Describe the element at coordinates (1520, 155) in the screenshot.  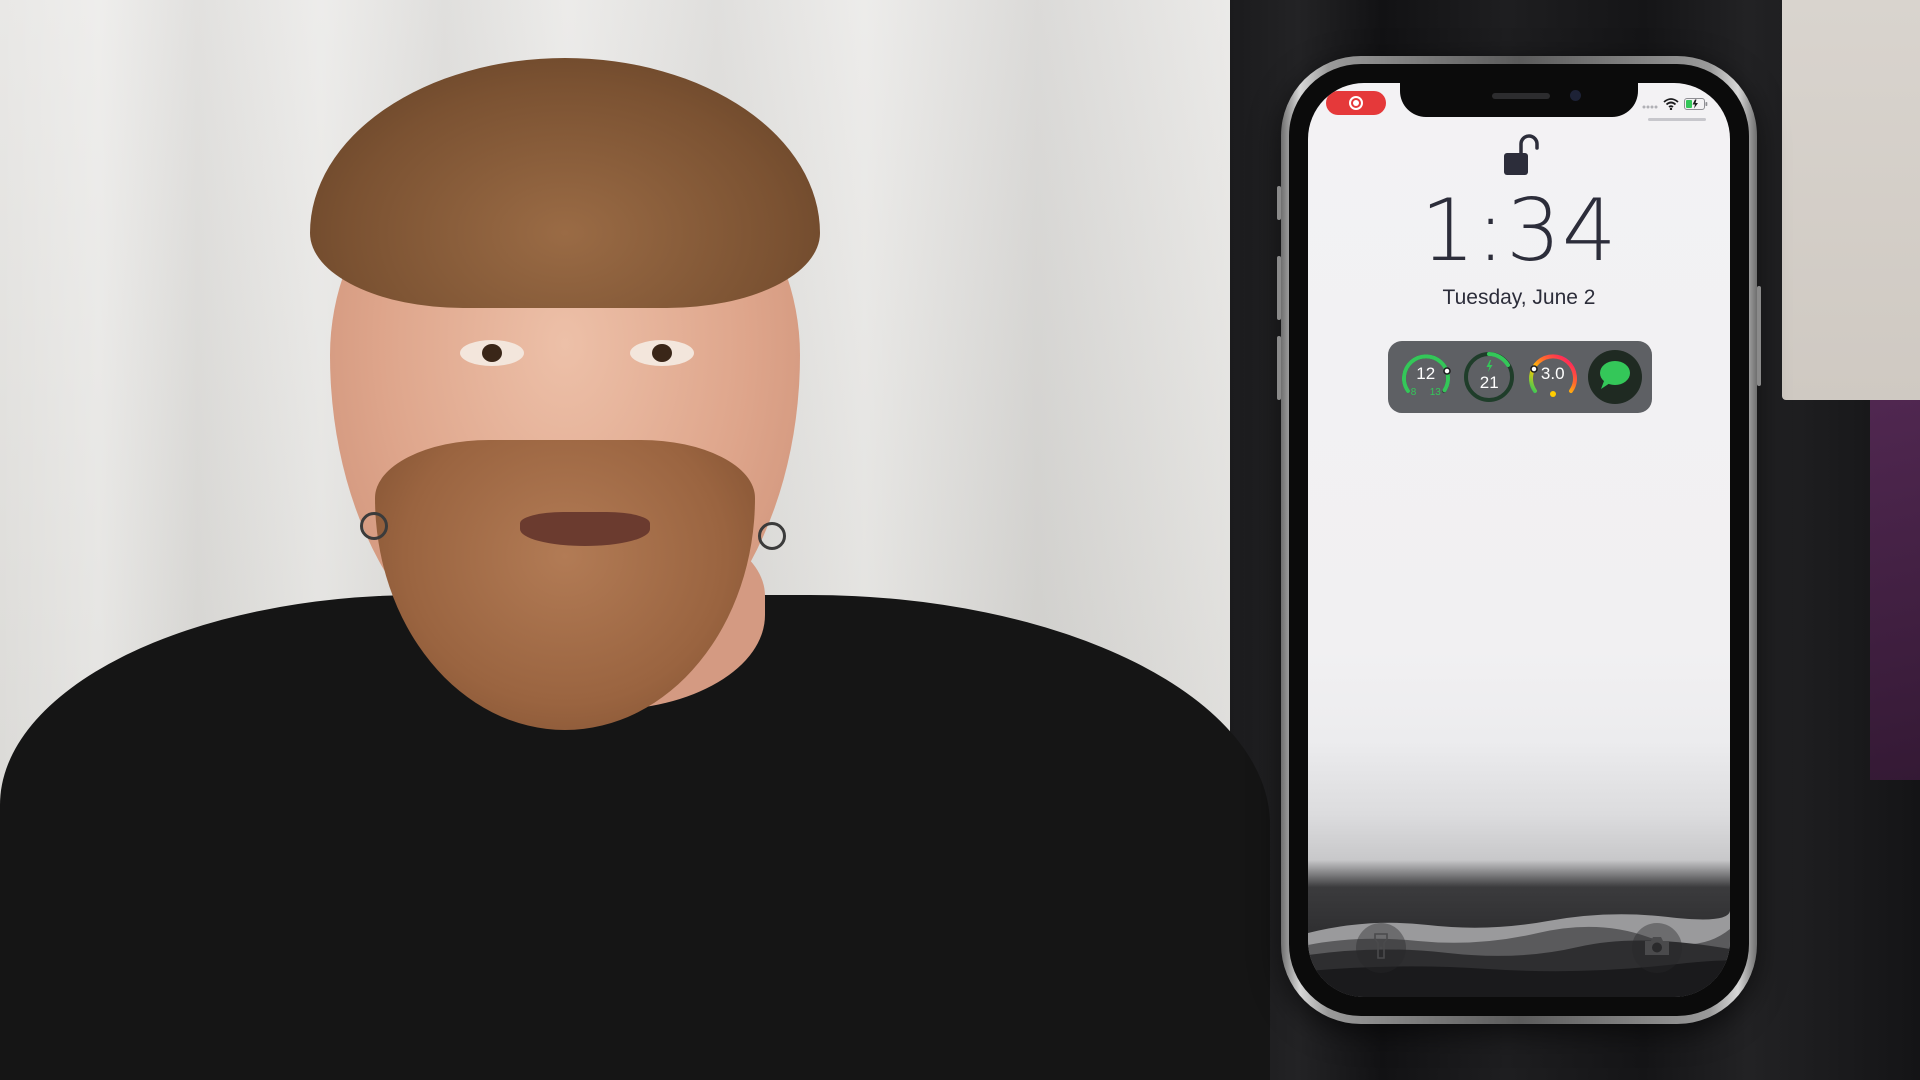
I see `unlocked-padlock-icon` at that location.